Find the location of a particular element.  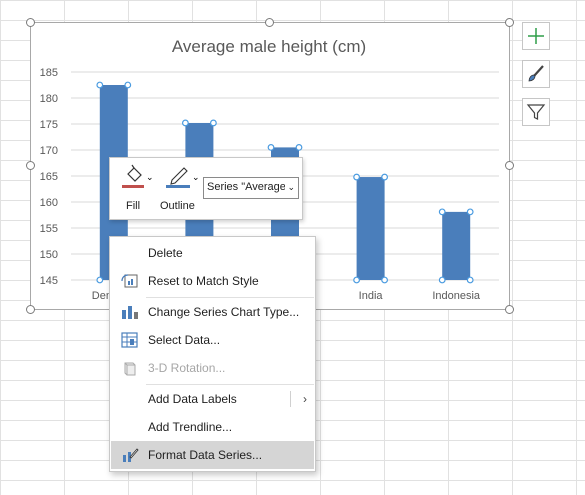

resize-handle-br is located at coordinates (509, 309).